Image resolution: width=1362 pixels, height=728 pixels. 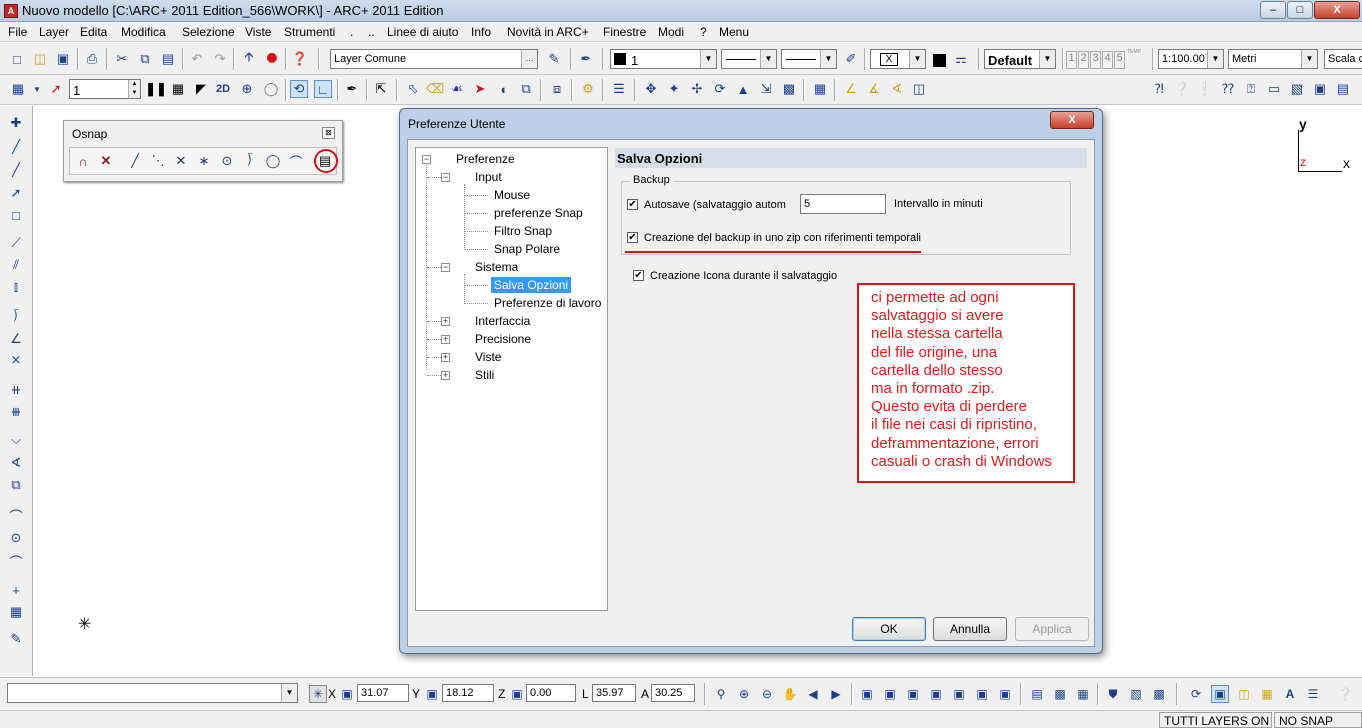 I want to click on monitor-icon: ▣, so click(x=1320, y=89).